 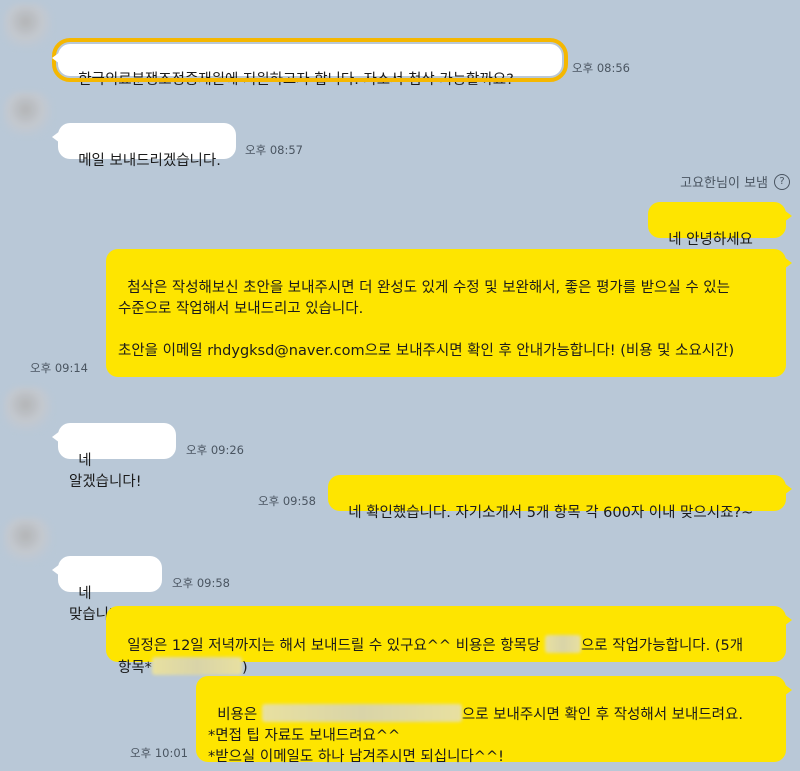 What do you see at coordinates (144, 146) in the screenshot?
I see `message-bubble-received: 메일 보내드리겠습니다.` at bounding box center [144, 146].